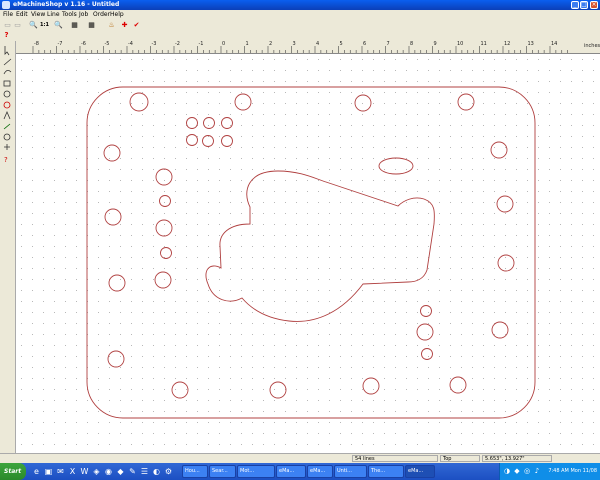  What do you see at coordinates (156, 471) in the screenshot?
I see `quicklaunch-app-icon: ◐` at bounding box center [156, 471].